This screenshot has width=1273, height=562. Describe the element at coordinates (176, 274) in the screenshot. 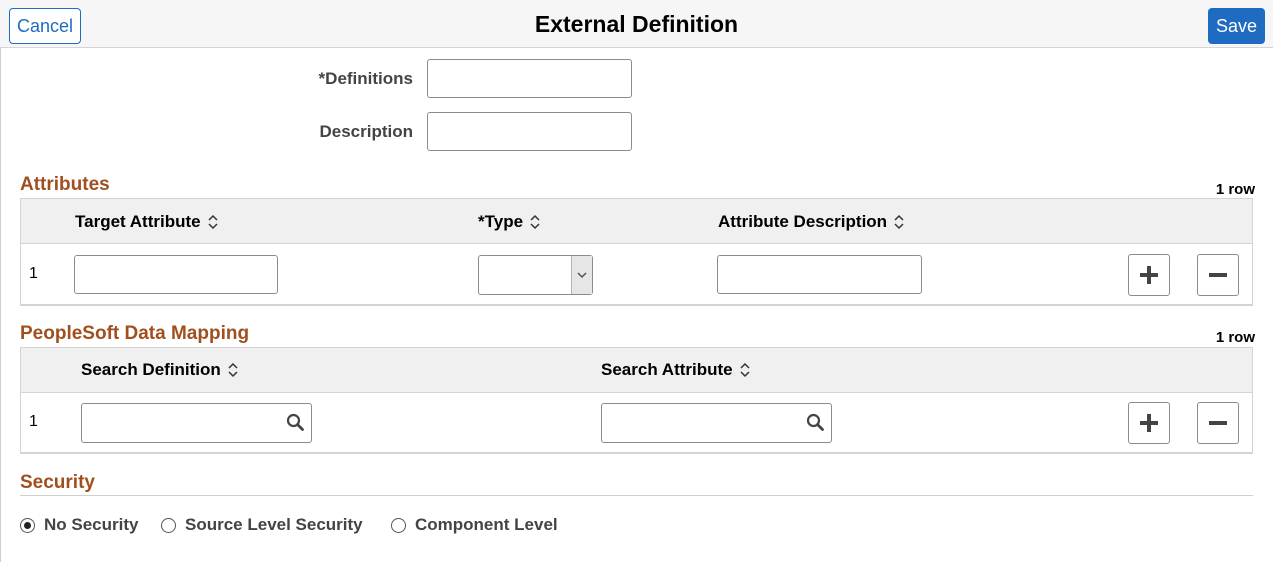

I see `target-attribute-input` at that location.